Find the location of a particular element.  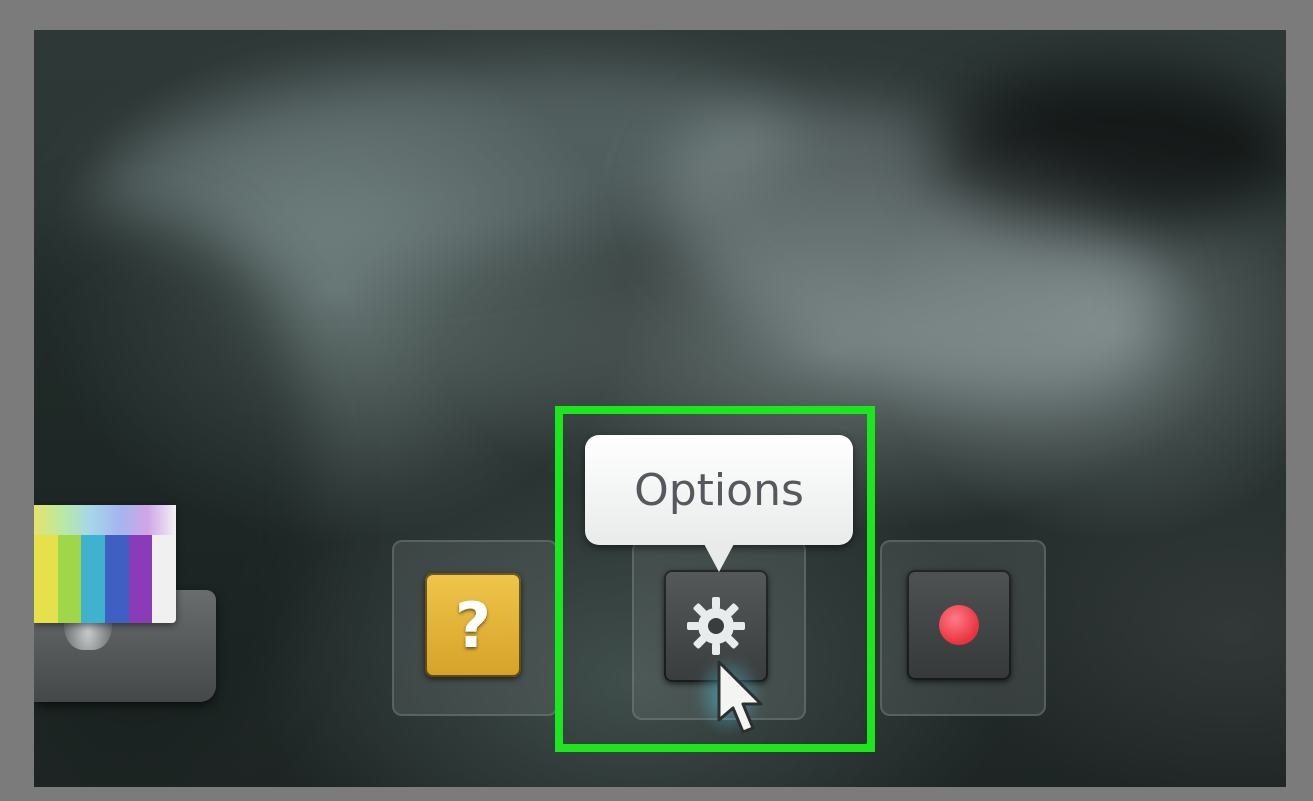

tv-screen-highlight is located at coordinates (105, 520).